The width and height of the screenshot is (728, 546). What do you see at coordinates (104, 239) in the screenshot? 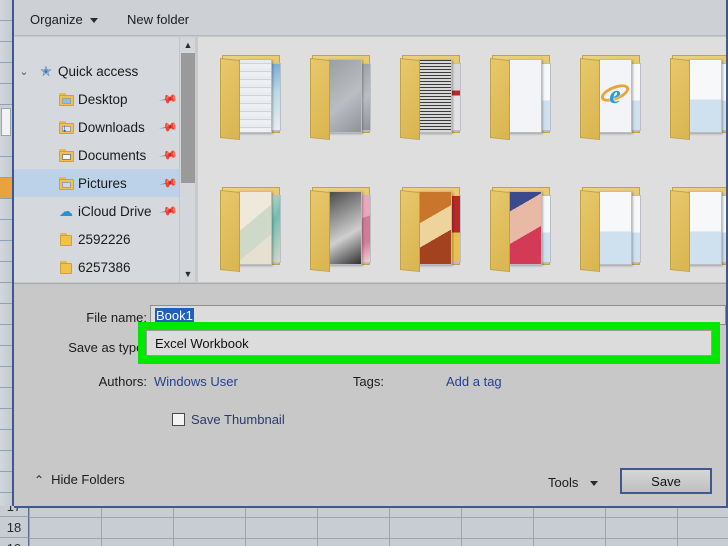
I see `sidebar-item-label: 2592226` at bounding box center [104, 239].